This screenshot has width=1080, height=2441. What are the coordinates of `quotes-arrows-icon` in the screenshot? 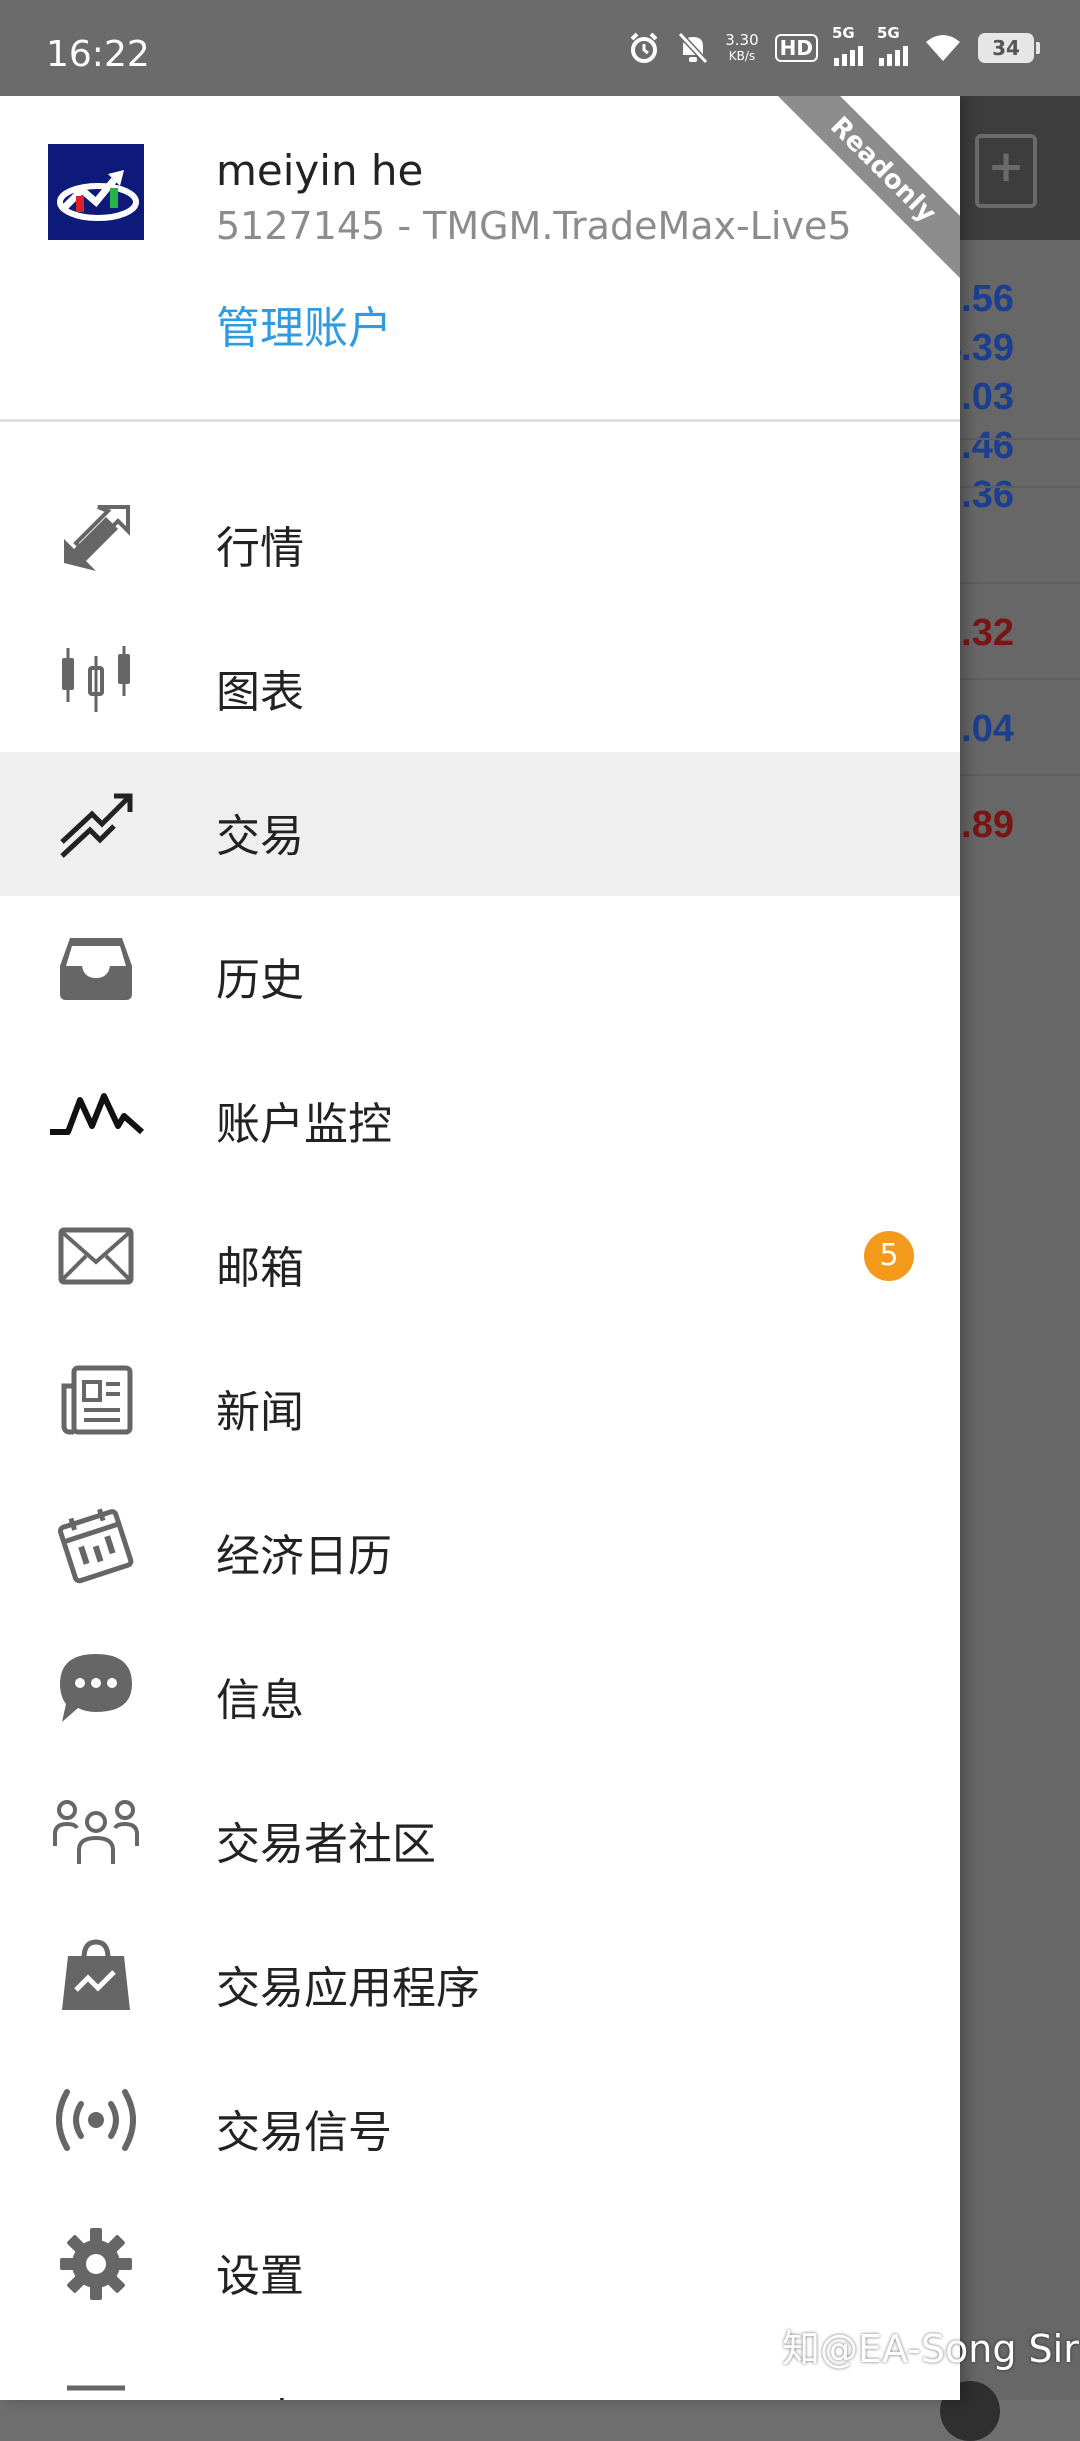 It's located at (96, 536).